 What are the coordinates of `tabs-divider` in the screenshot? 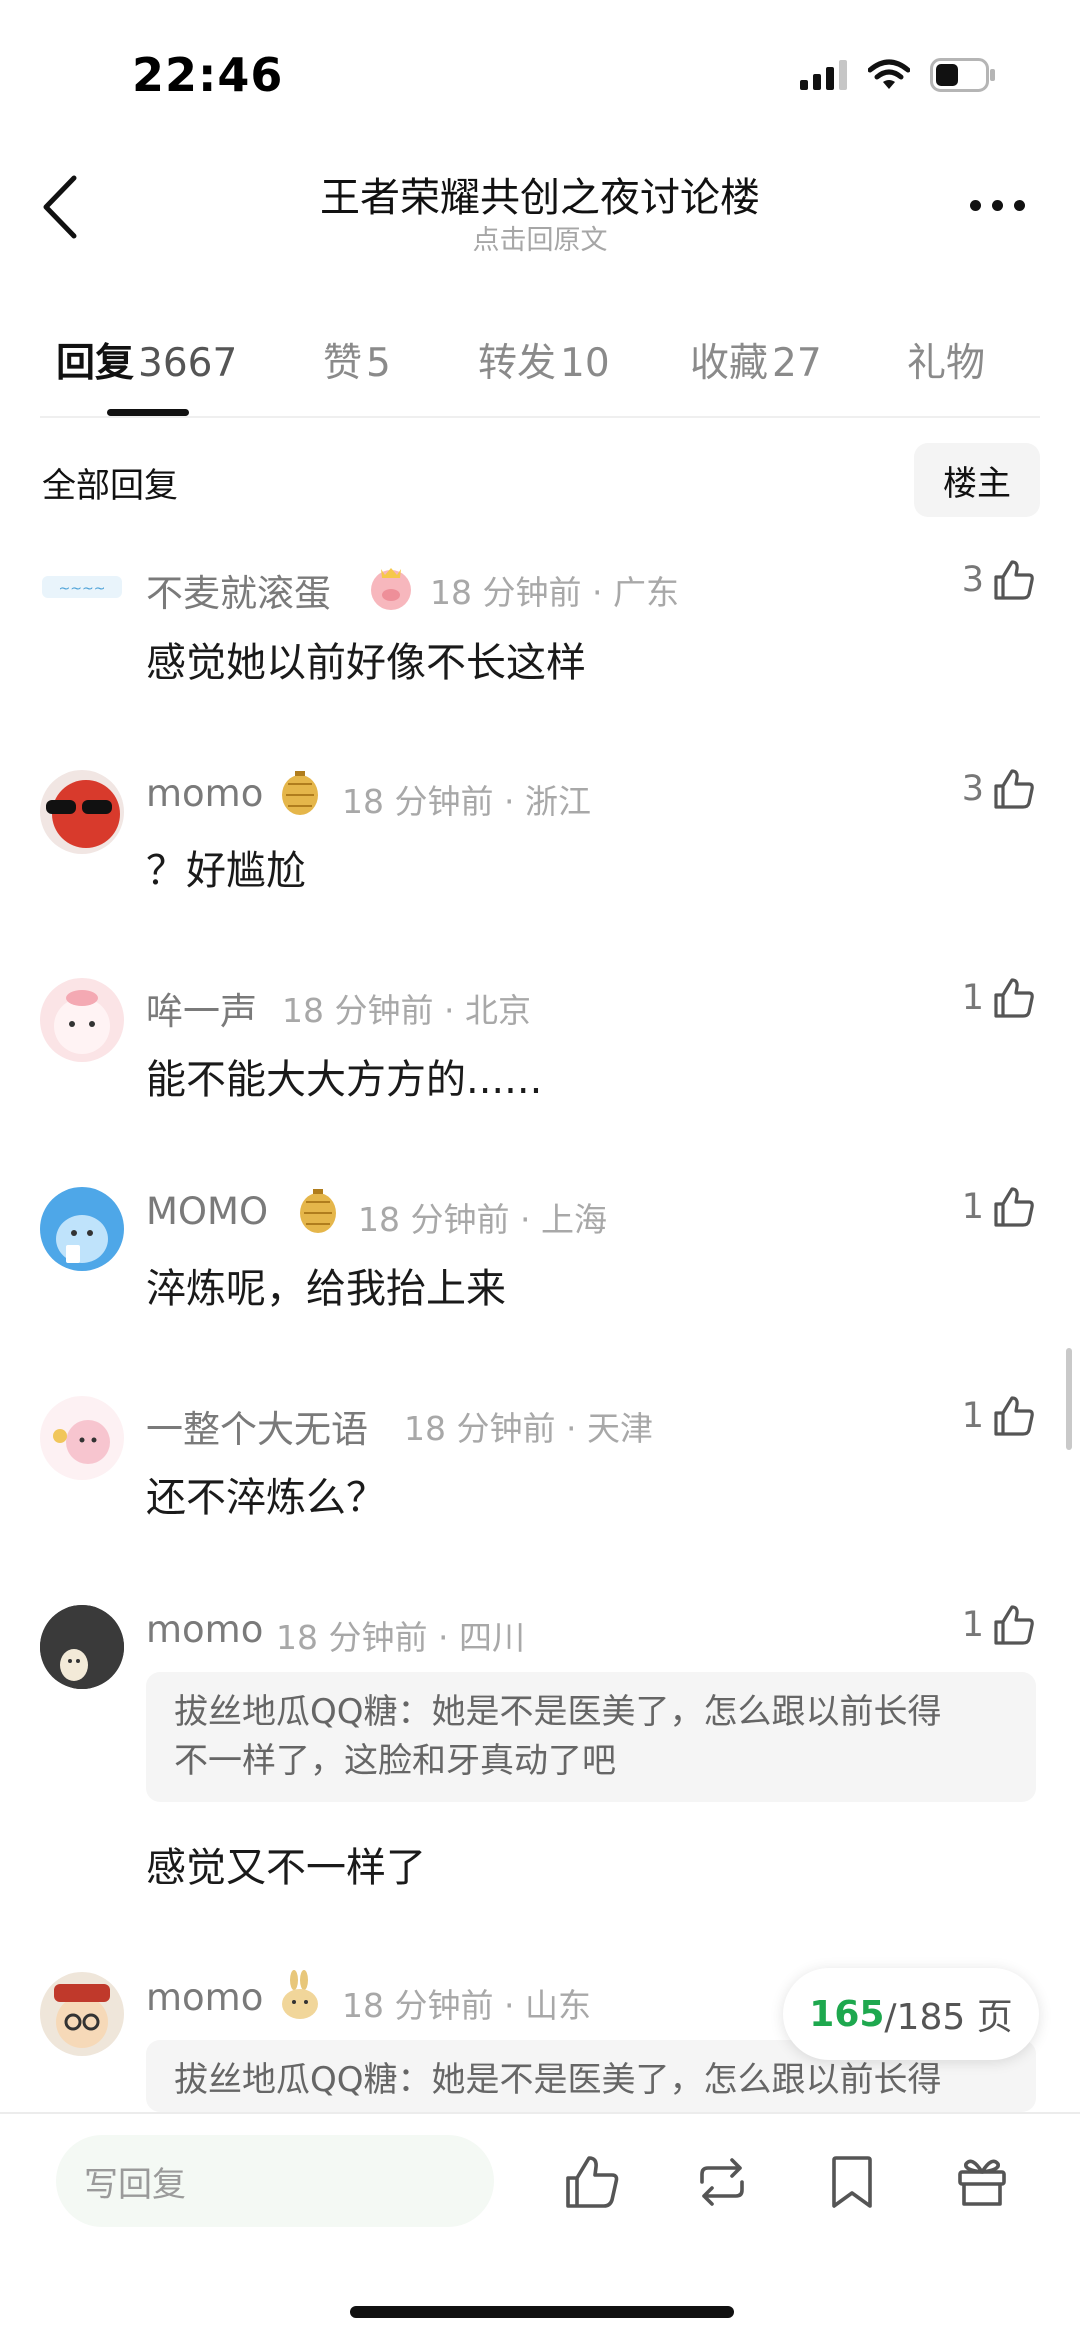 It's located at (540, 417).